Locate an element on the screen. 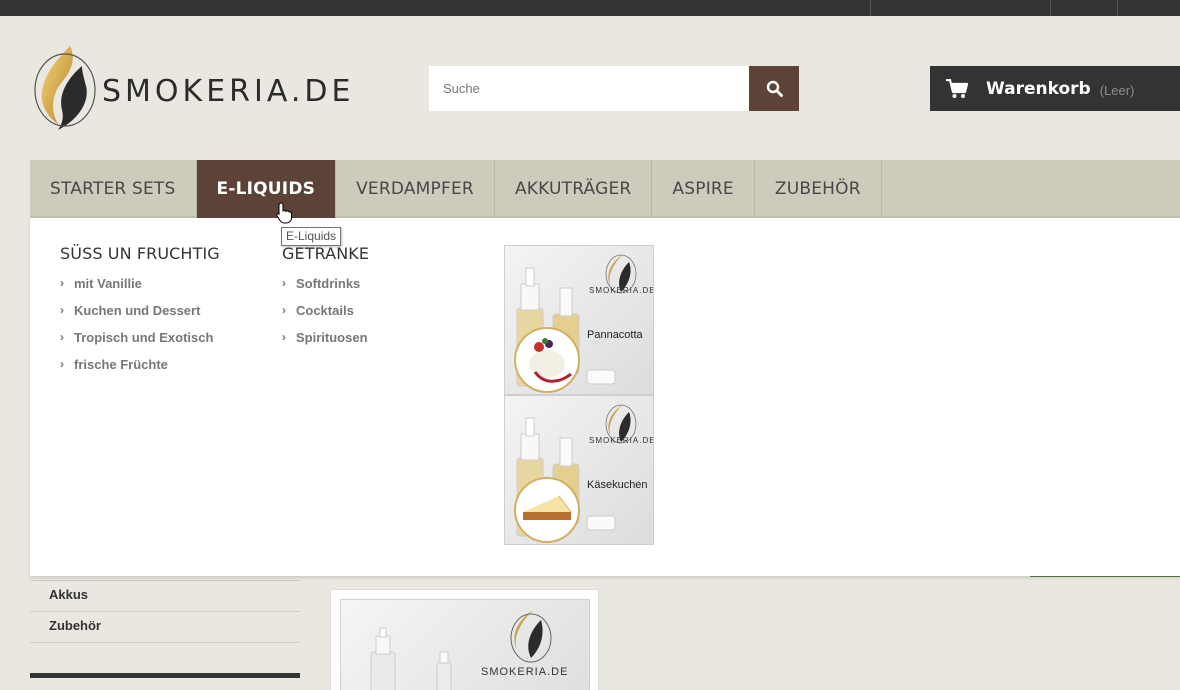  link-label: Cocktails is located at coordinates (325, 310).